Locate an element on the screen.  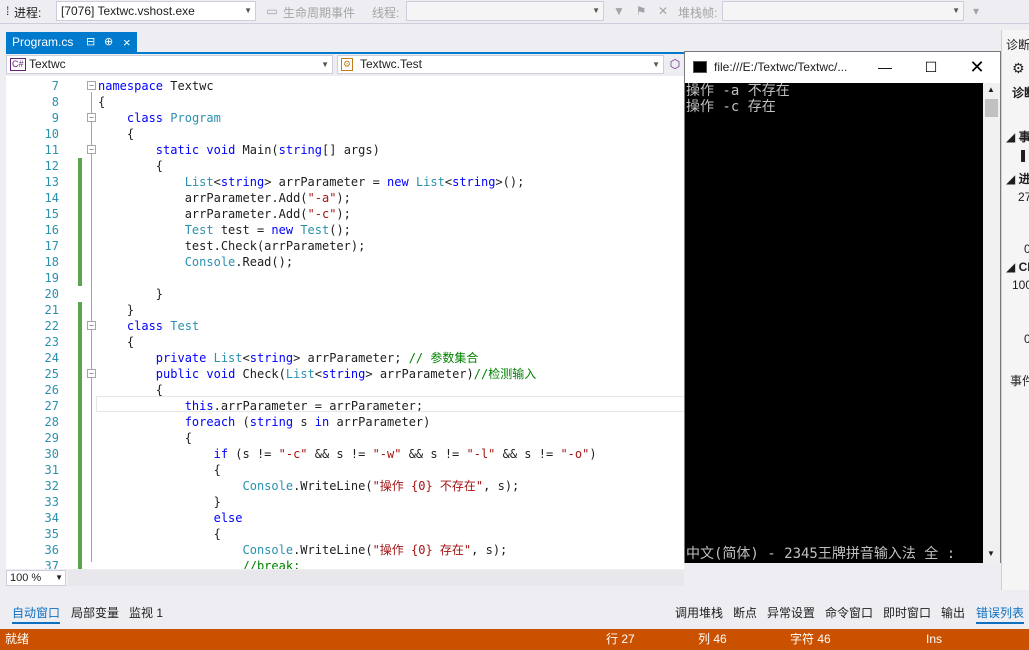
code-line: 9 − class Program is located at coordinates (345, 118).